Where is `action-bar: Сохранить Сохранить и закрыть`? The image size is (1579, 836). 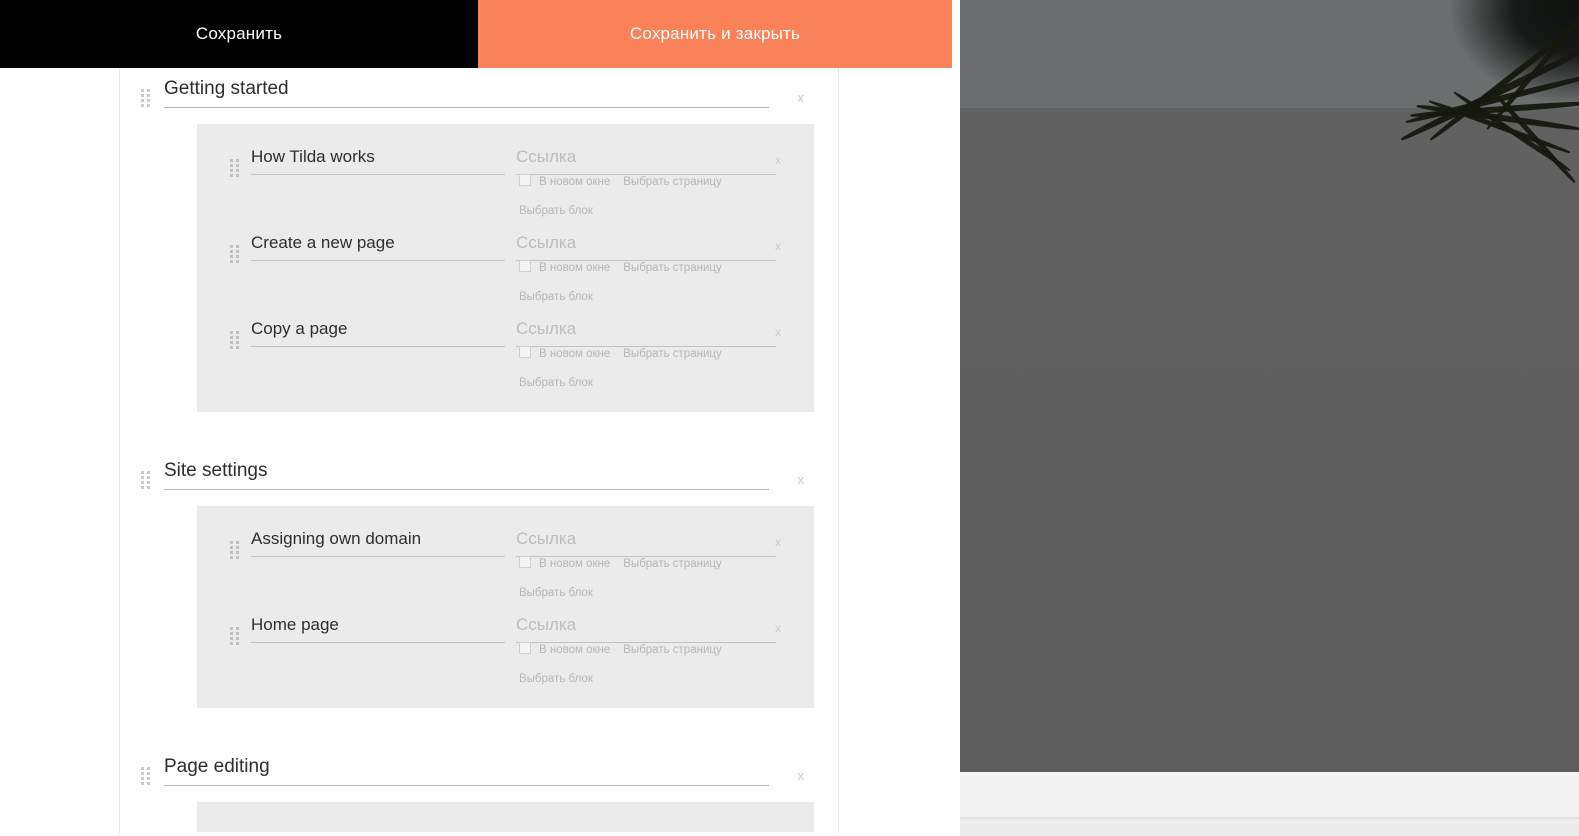 action-bar: Сохранить Сохранить и закрыть is located at coordinates (476, 34).